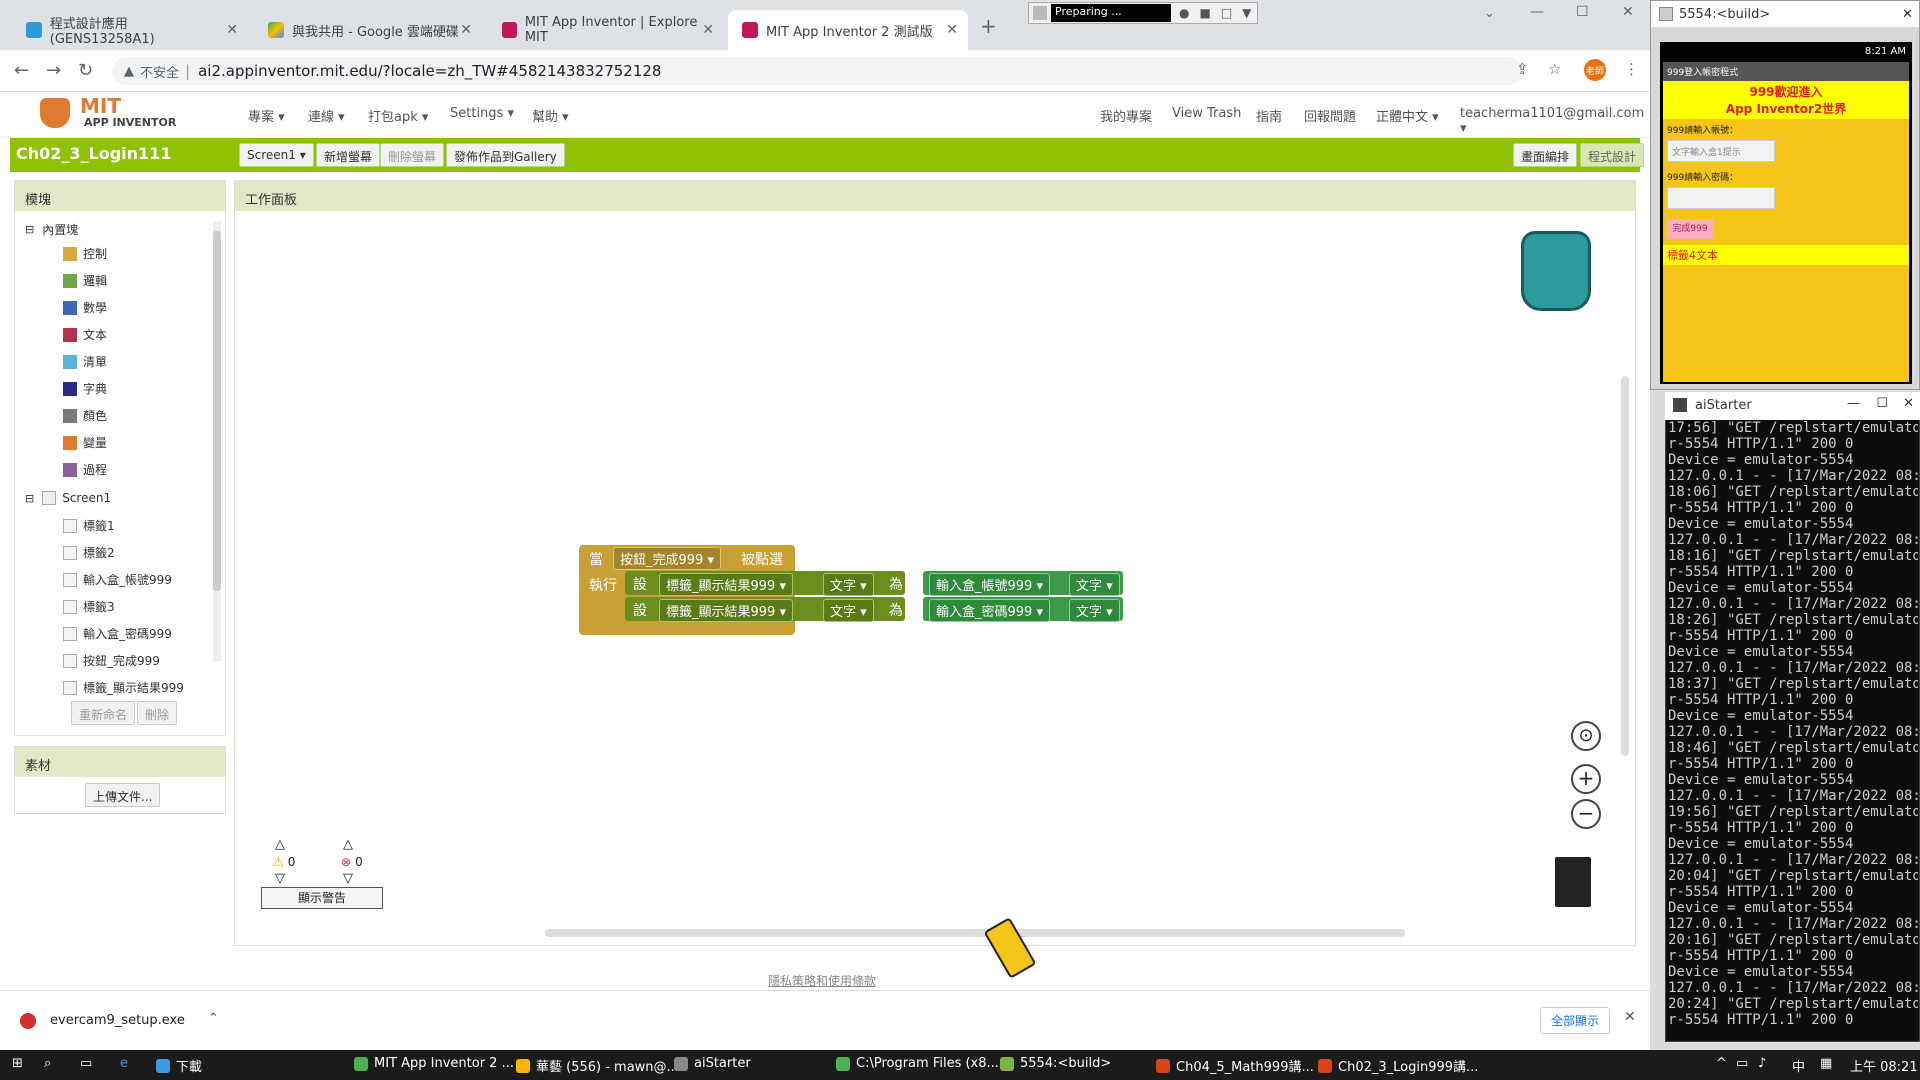 This screenshot has width=1920, height=1080. I want to click on blocks-button: 程式設計, so click(1612, 155).